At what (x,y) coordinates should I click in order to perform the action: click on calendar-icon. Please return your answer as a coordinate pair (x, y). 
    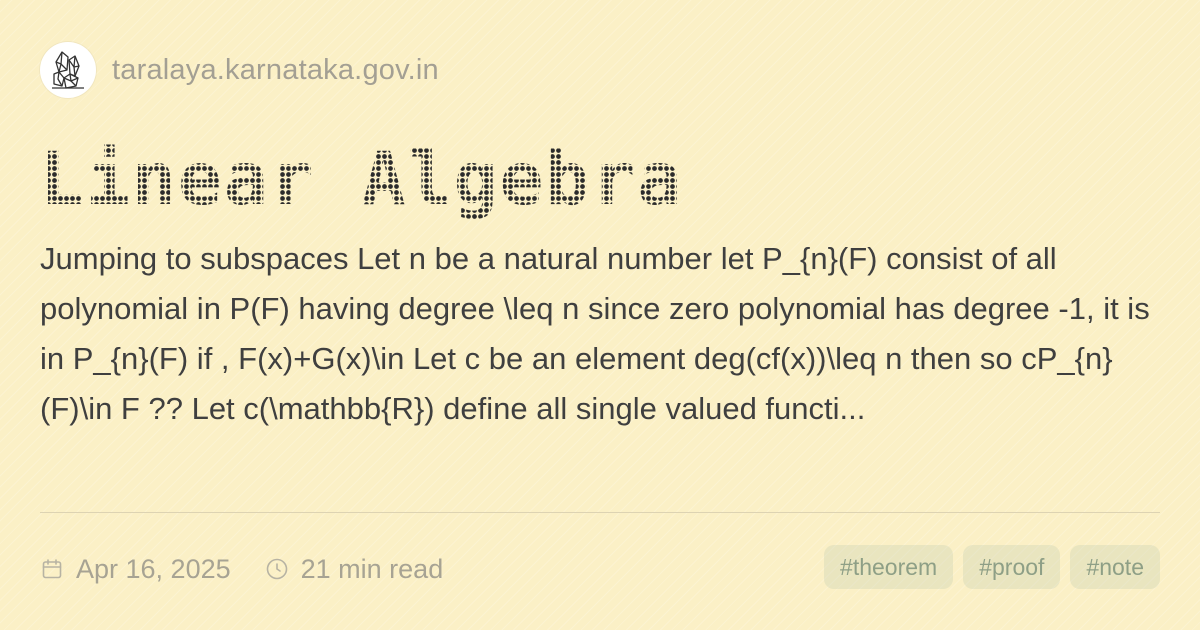
    Looking at the image, I should click on (52, 569).